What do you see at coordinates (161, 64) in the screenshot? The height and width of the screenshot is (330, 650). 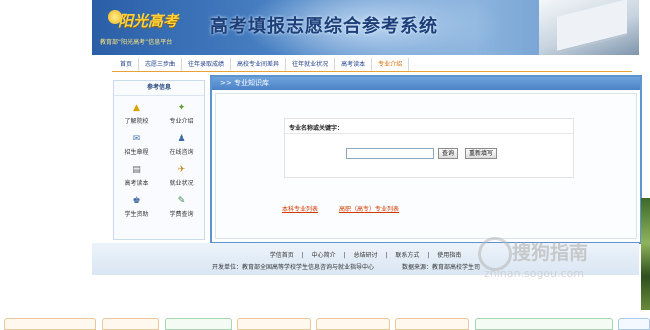 I see `nav-item-three-steps: 志愿三步曲` at bounding box center [161, 64].